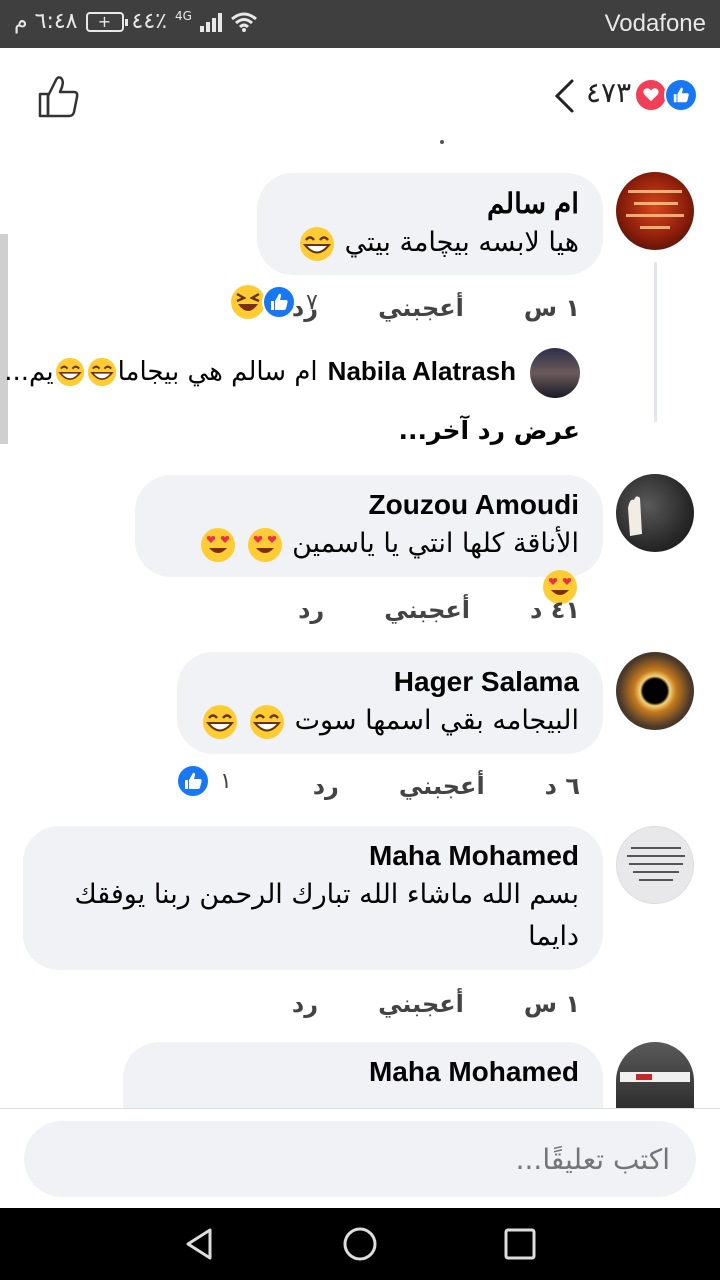  I want to click on comment-text-row: البيجامه بقي اسمها سوت, so click(390, 721).